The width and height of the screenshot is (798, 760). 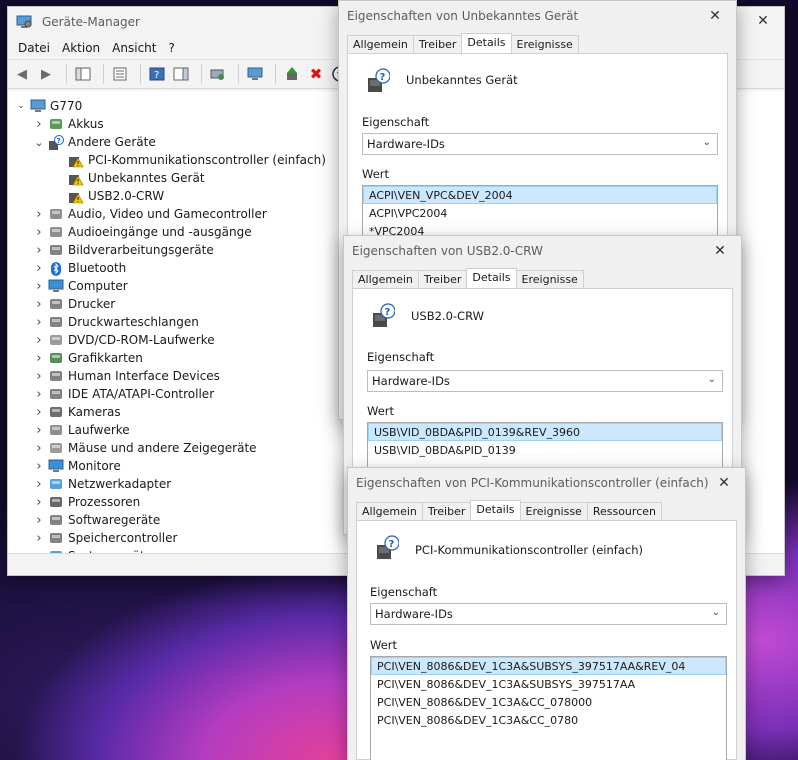 I want to click on menu-datei: Datei, so click(x=34, y=48).